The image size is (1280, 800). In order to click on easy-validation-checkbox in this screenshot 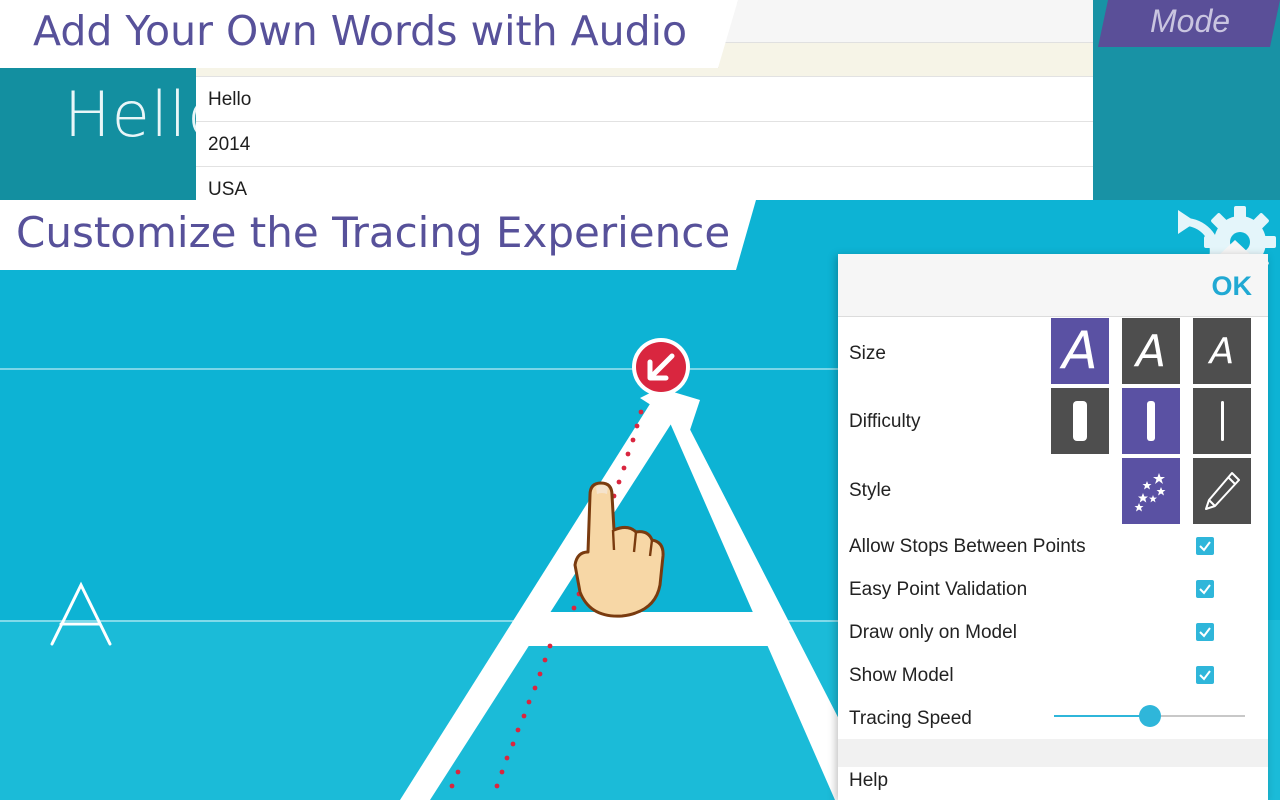, I will do `click(1205, 589)`.